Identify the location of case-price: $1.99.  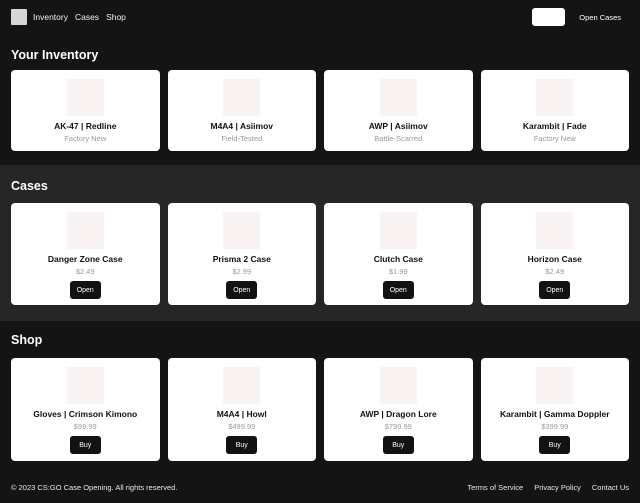
(398, 271).